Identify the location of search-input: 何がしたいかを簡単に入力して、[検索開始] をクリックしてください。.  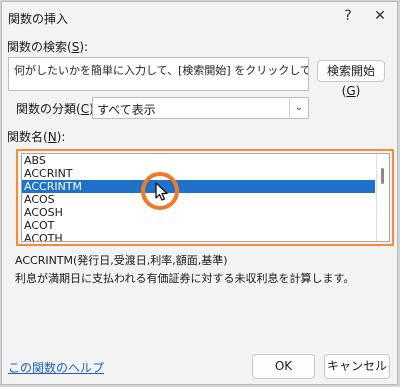
(158, 74).